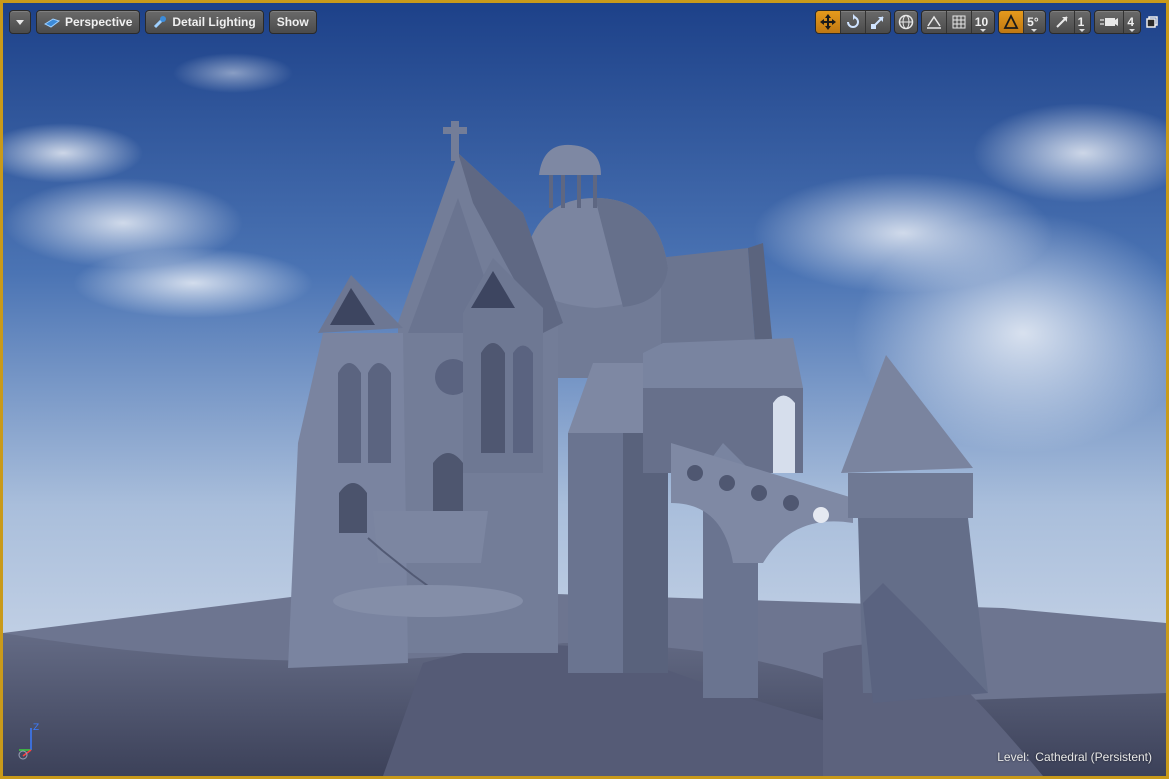  I want to click on camera-speed-value: 4, so click(1132, 23).